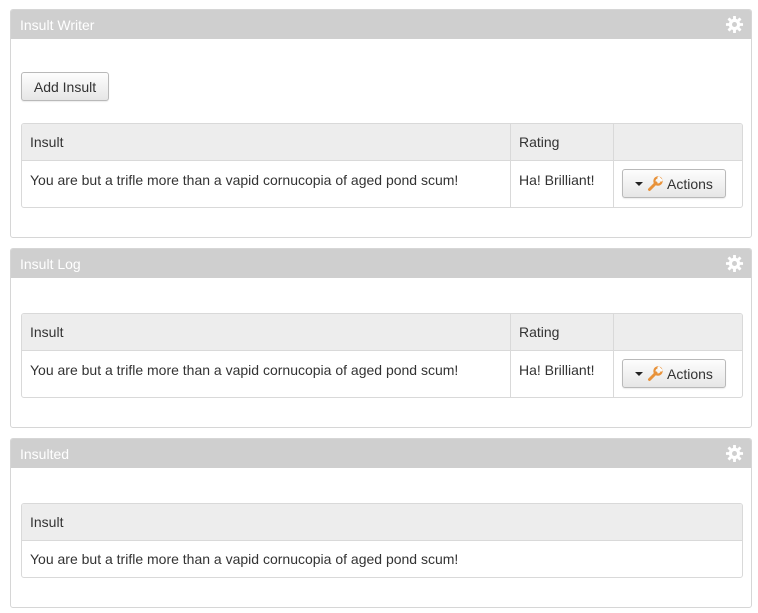  I want to click on panel-title: Insulted, so click(45, 454).